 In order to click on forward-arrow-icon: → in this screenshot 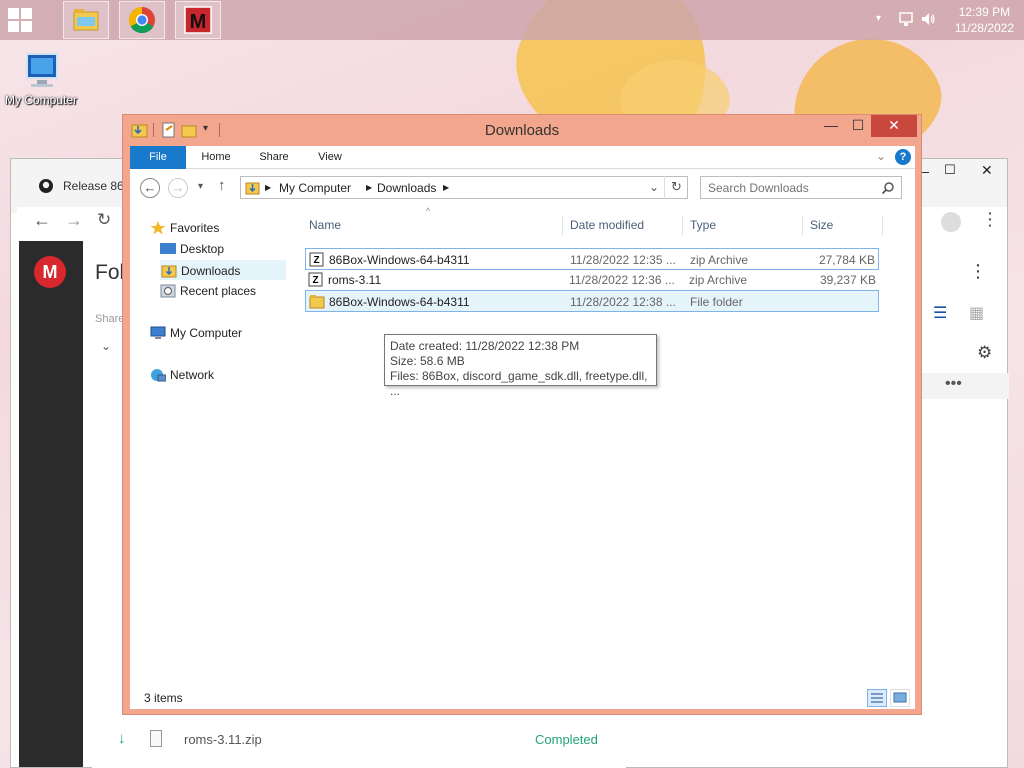, I will do `click(74, 220)`.